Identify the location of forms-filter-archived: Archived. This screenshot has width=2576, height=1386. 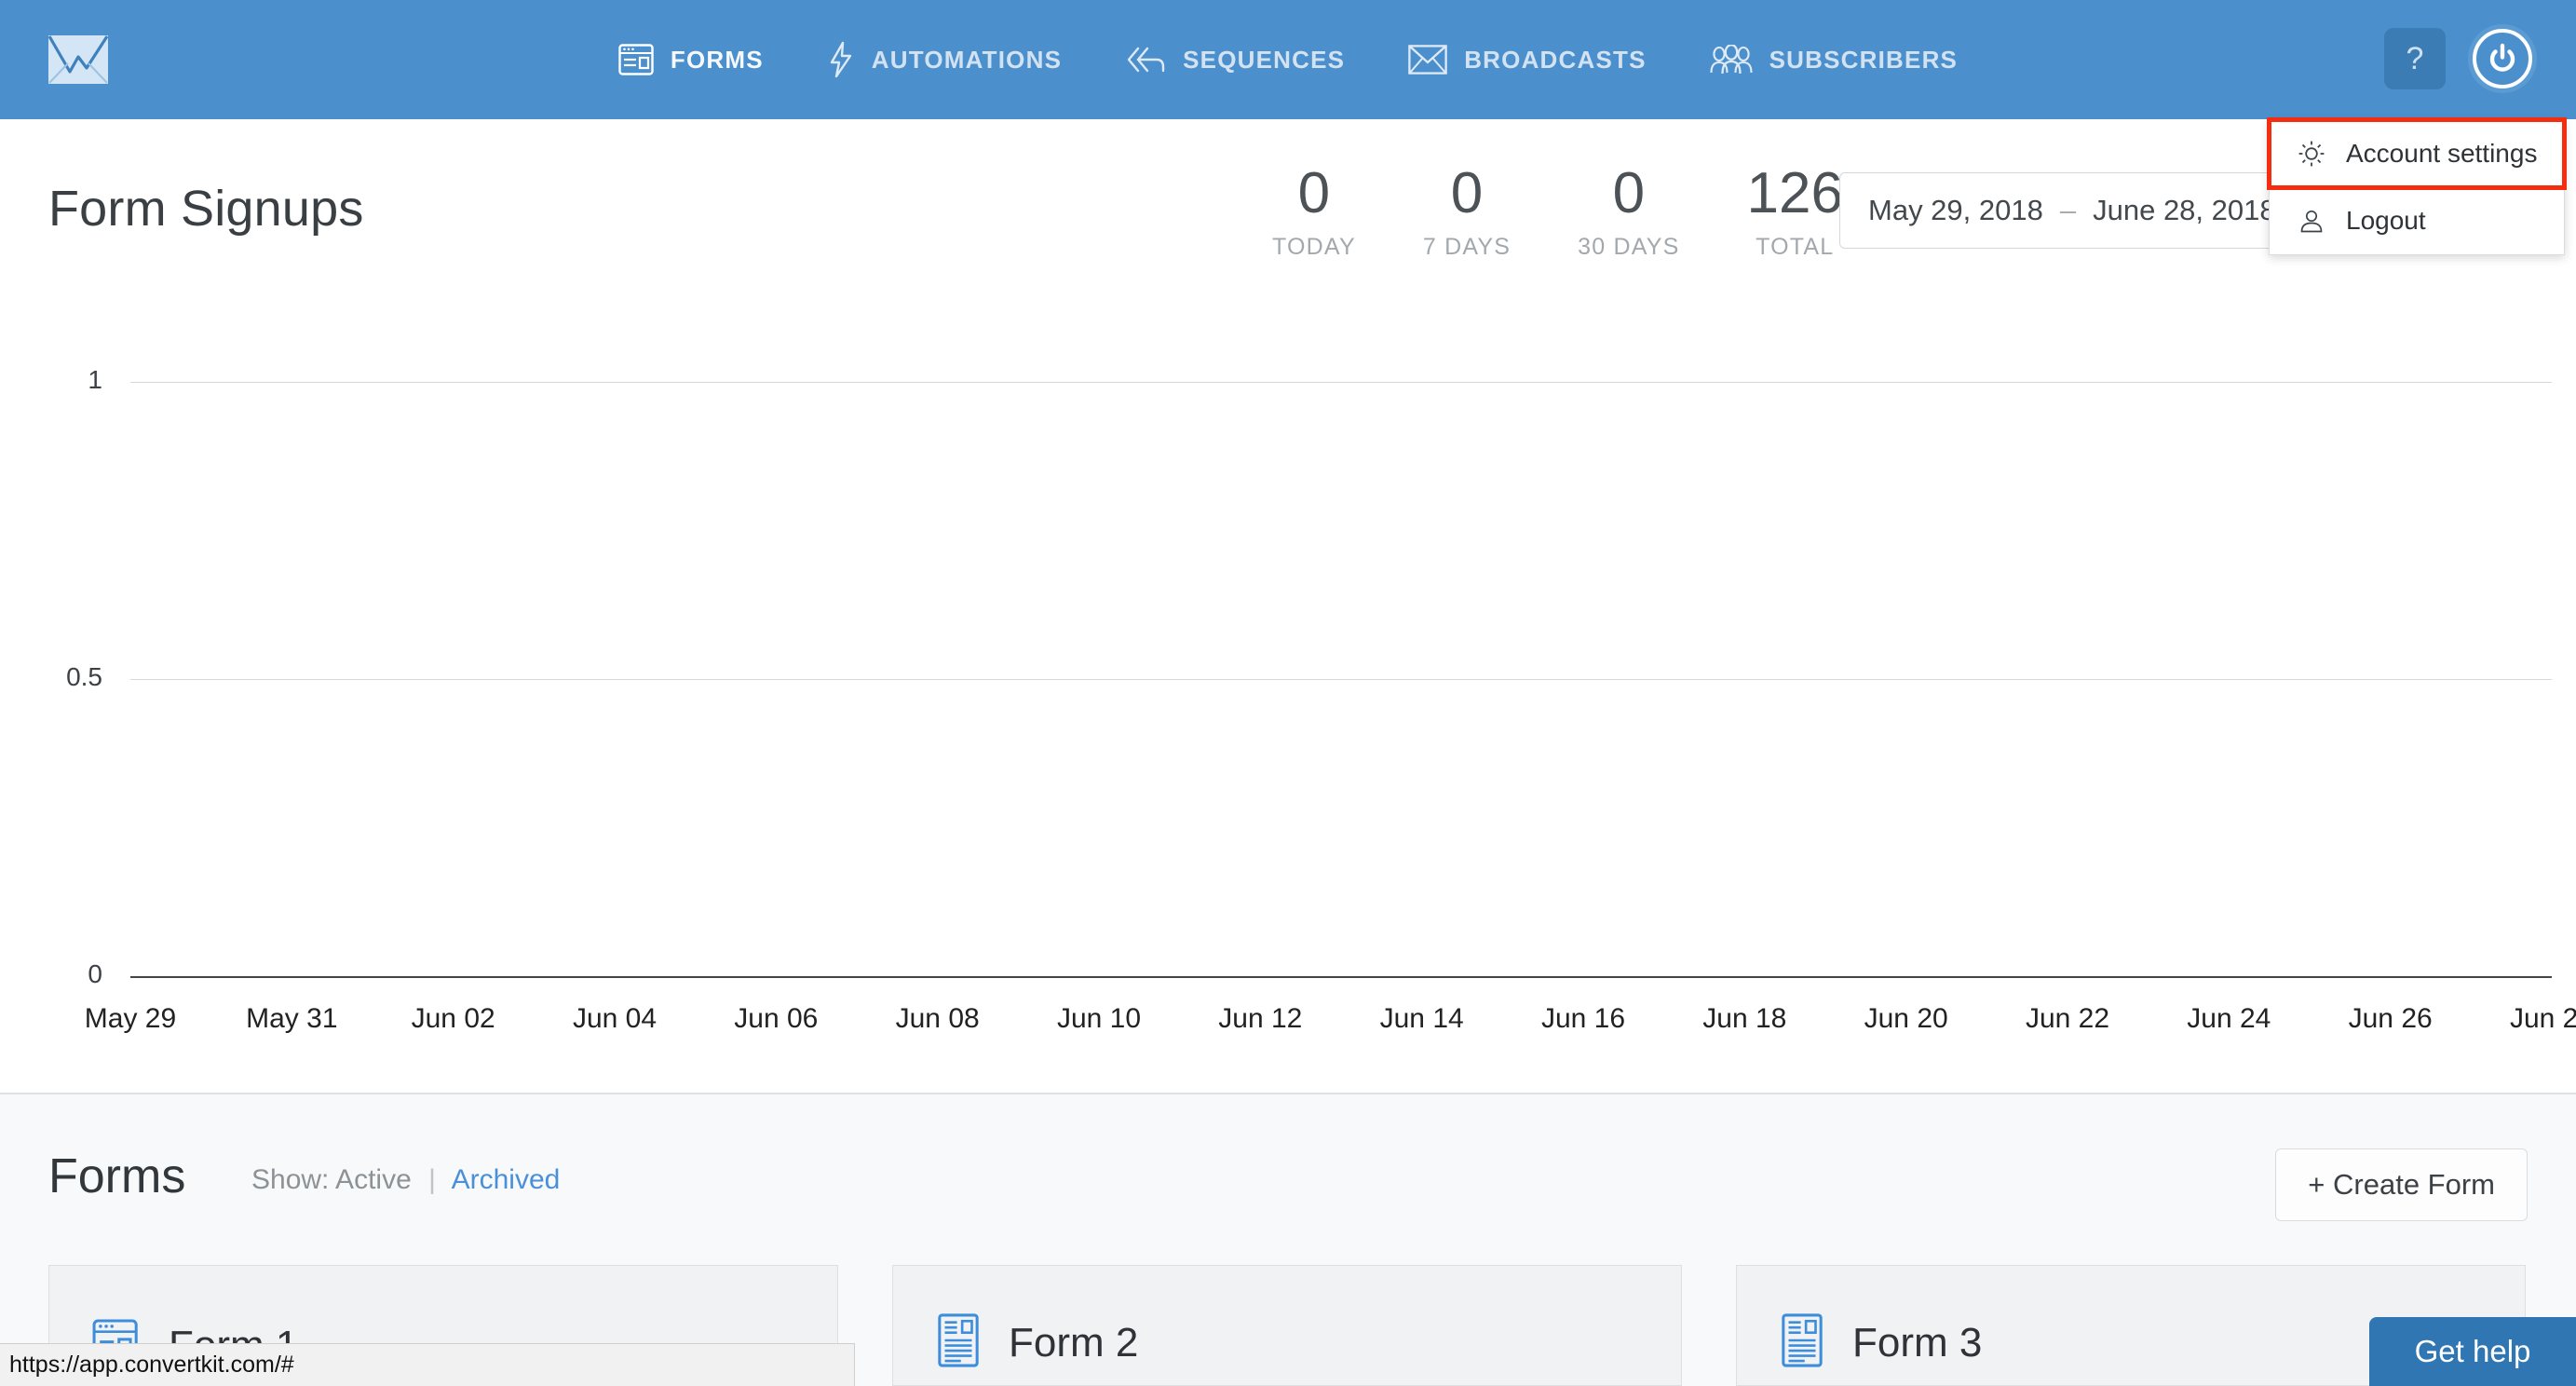
(507, 1179).